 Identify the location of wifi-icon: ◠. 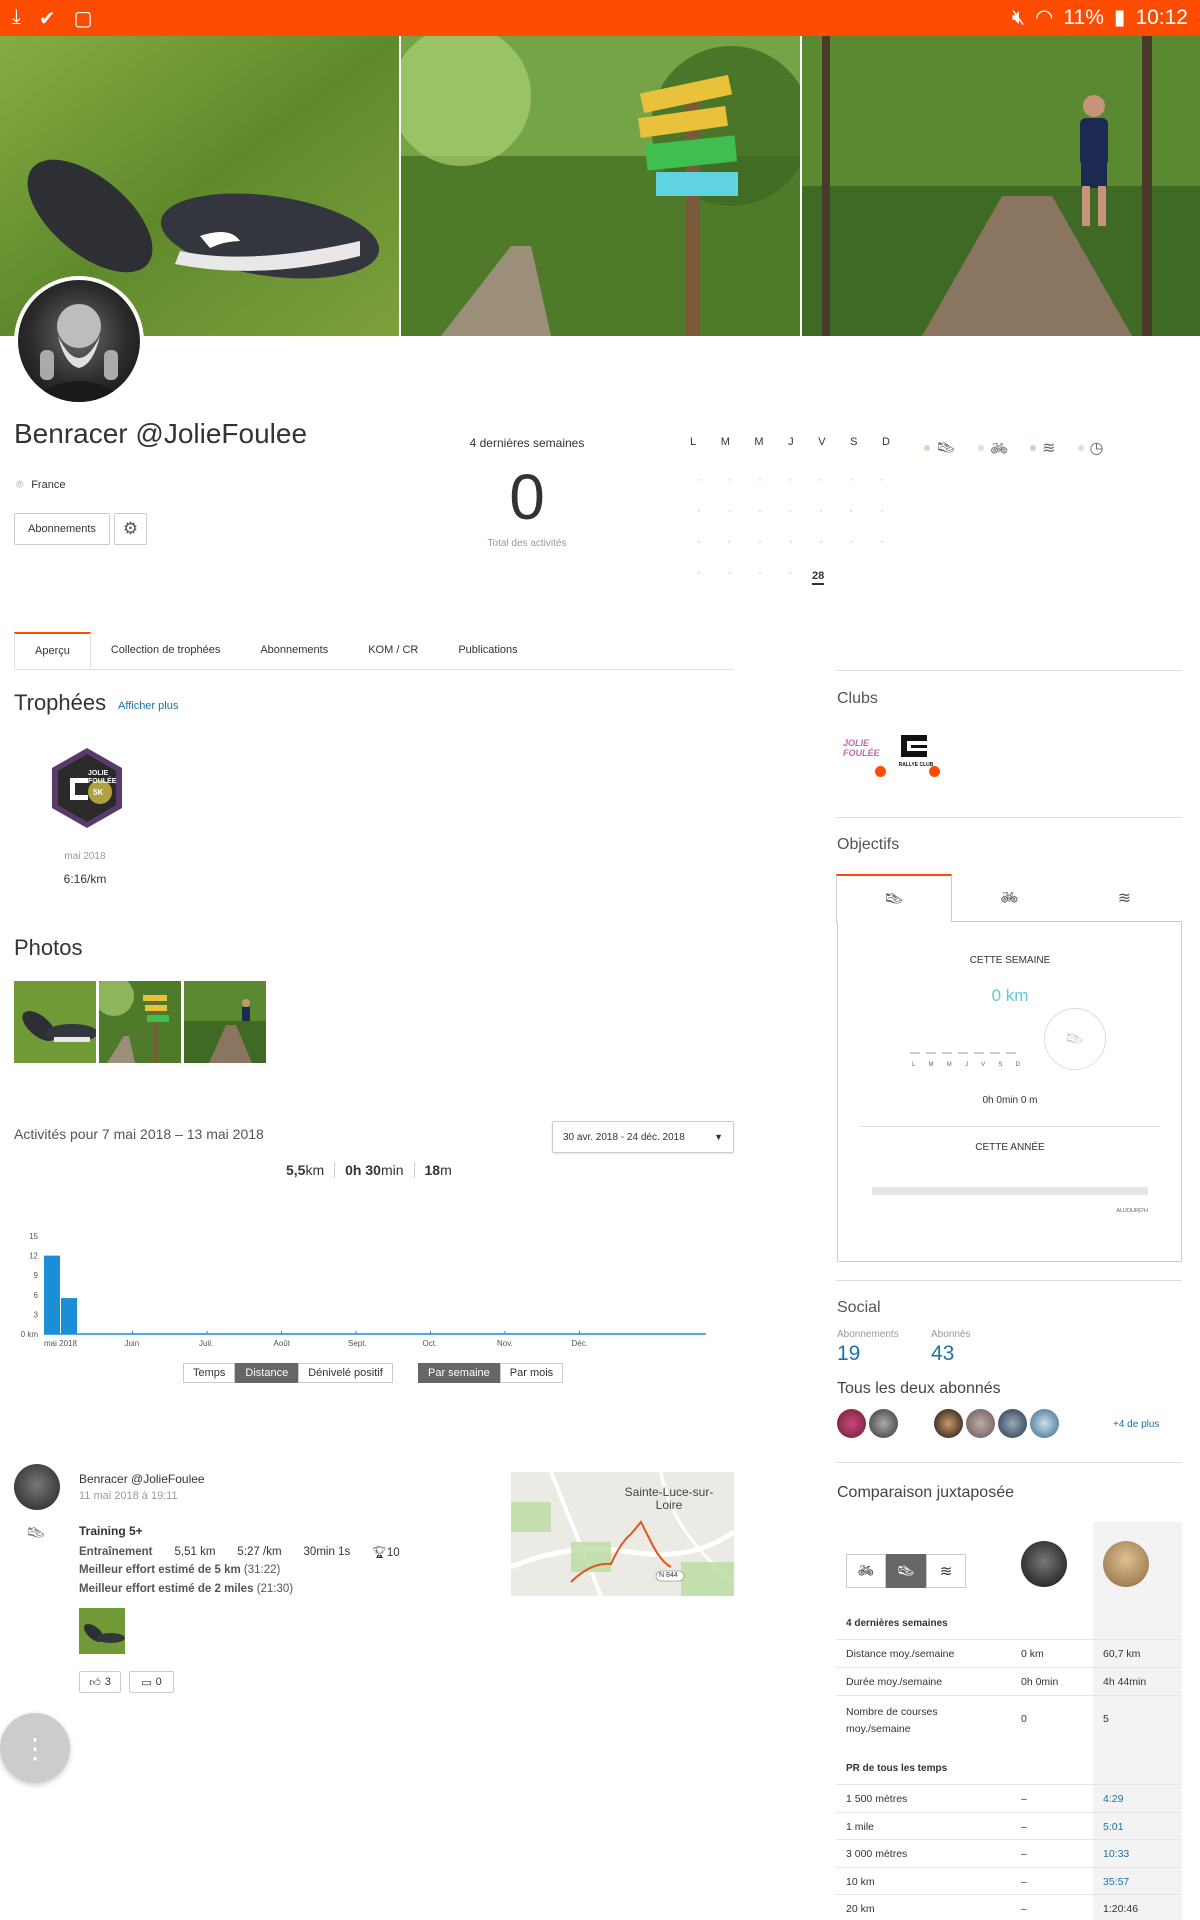
(1044, 17).